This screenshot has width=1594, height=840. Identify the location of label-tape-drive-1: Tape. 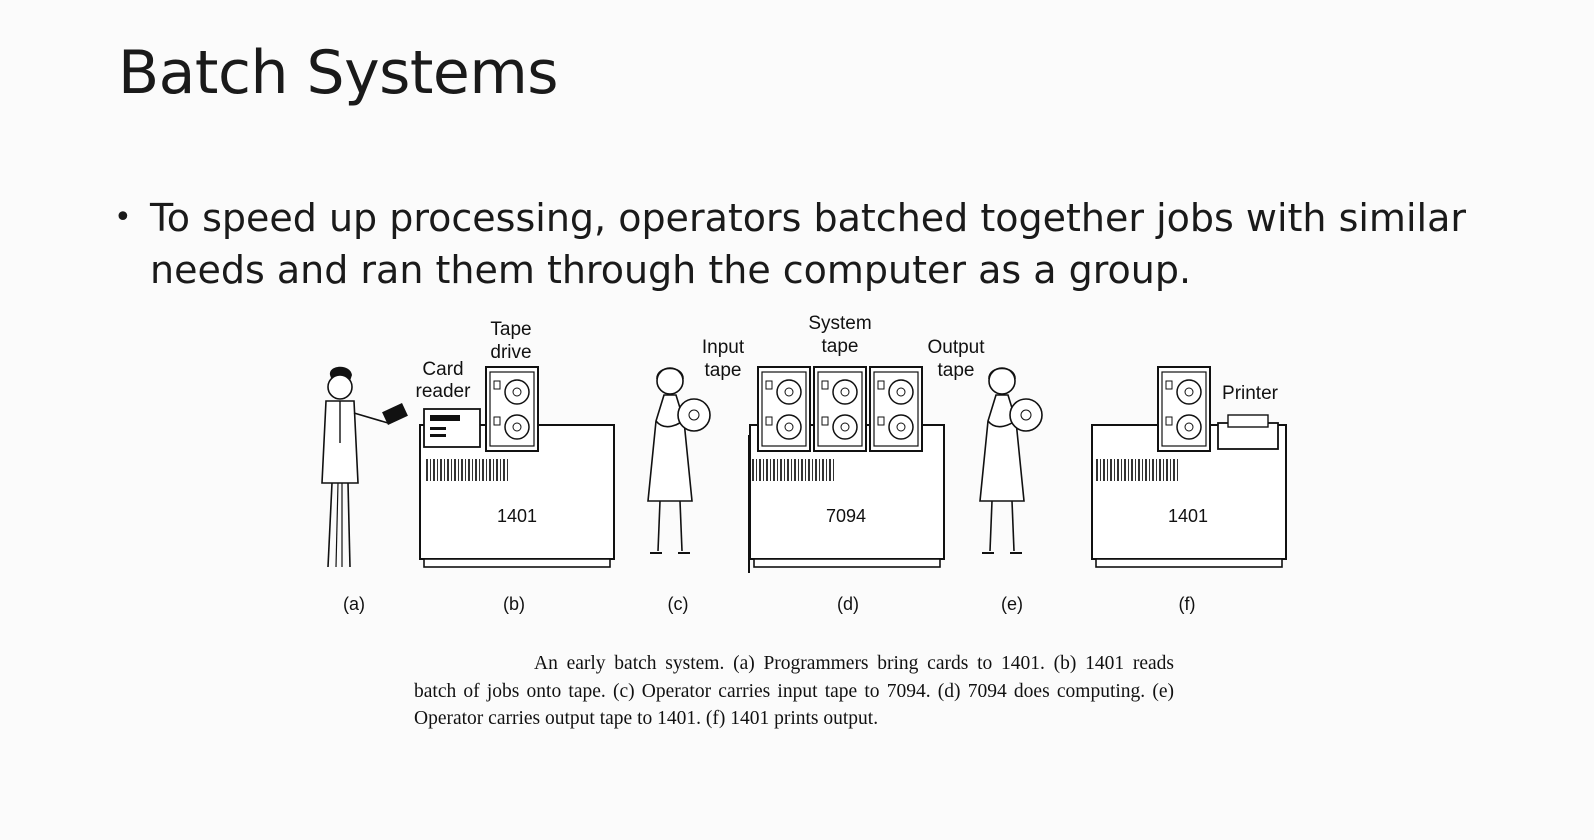
(510, 329).